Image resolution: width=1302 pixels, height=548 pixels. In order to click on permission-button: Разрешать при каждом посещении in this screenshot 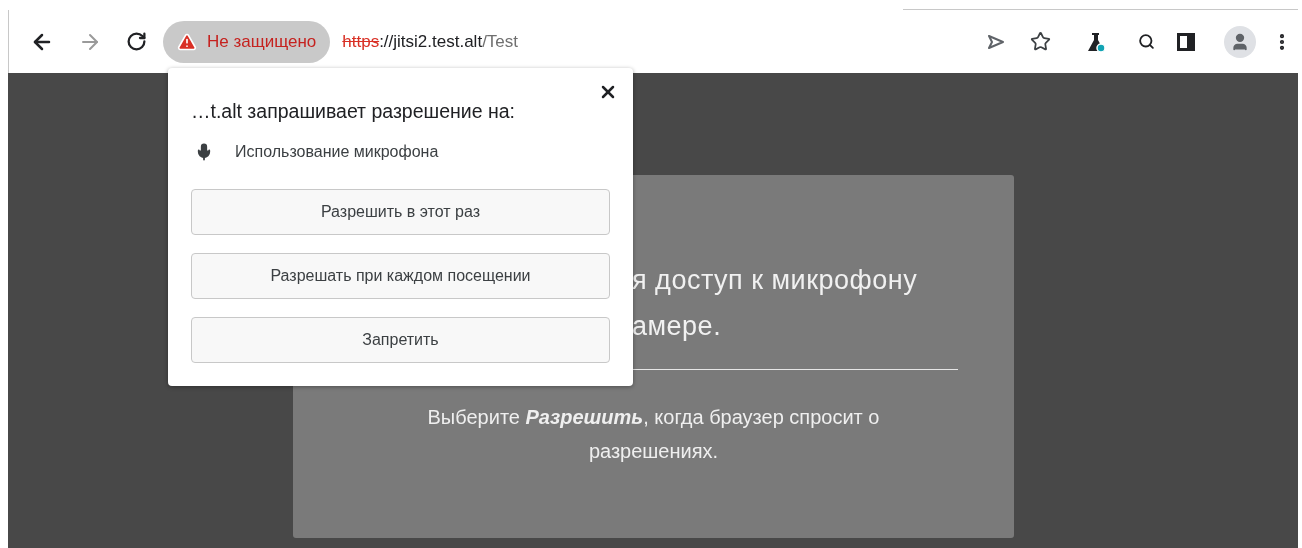, I will do `click(400, 276)`.